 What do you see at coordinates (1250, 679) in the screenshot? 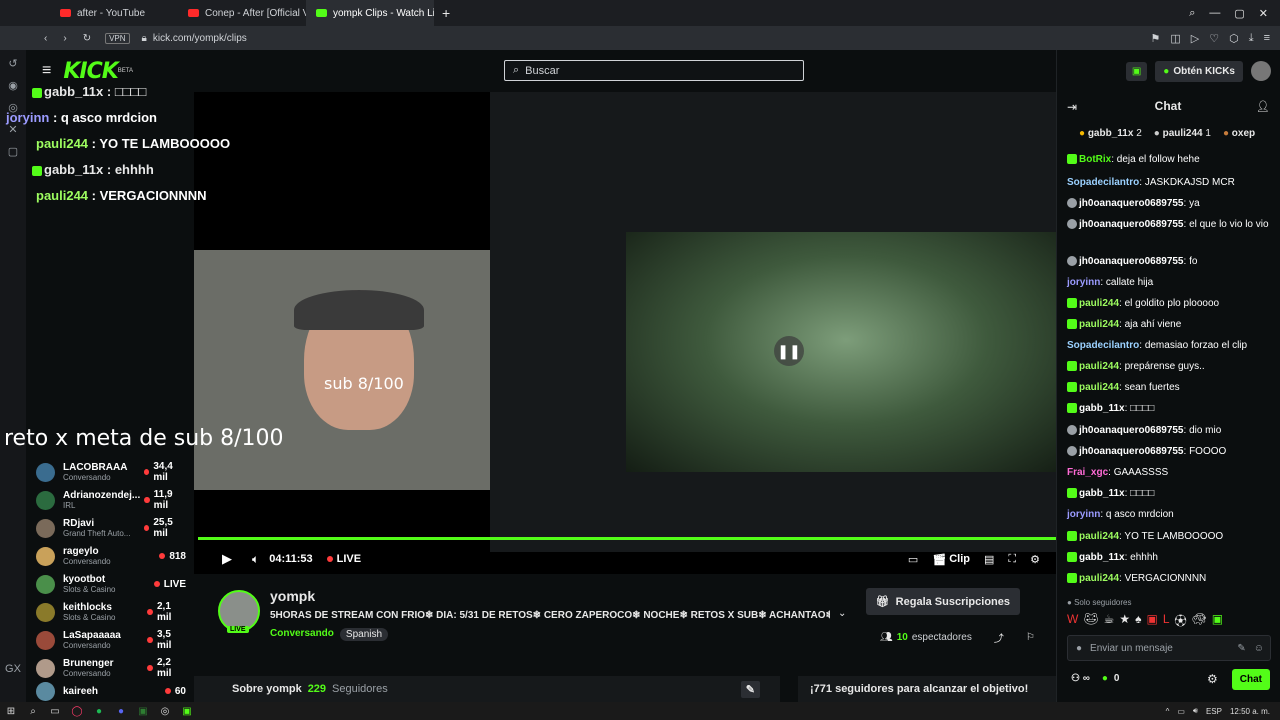
I see `send-chat-button: Chat` at bounding box center [1250, 679].